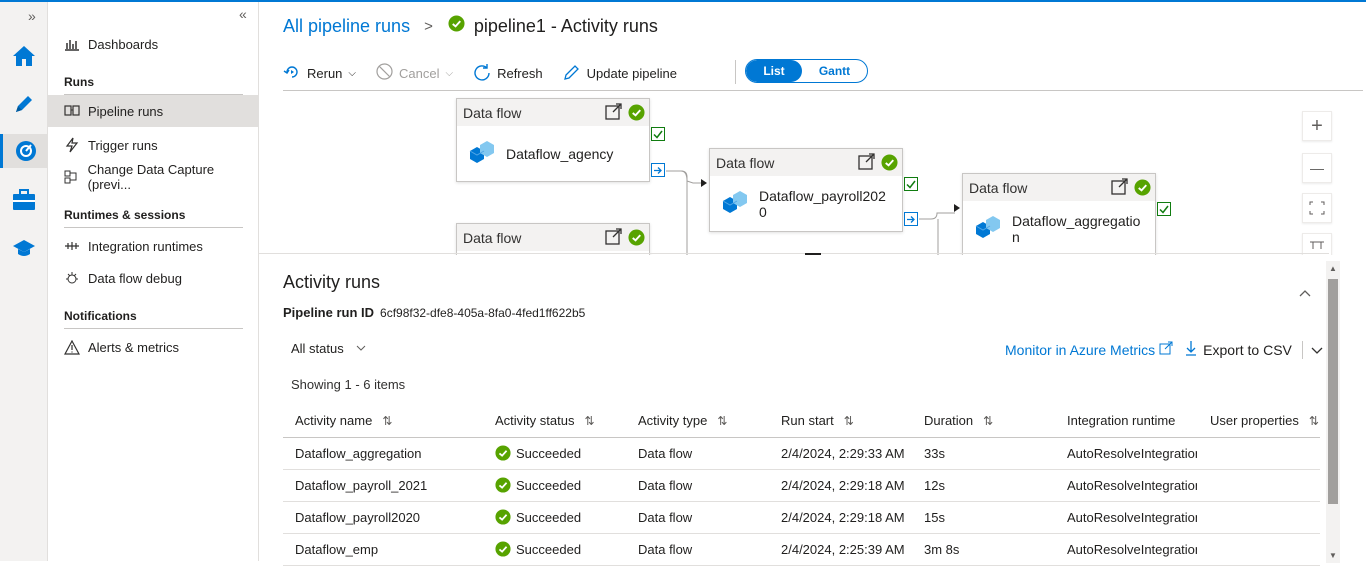  What do you see at coordinates (72, 111) in the screenshot?
I see `pipeline-icon` at bounding box center [72, 111].